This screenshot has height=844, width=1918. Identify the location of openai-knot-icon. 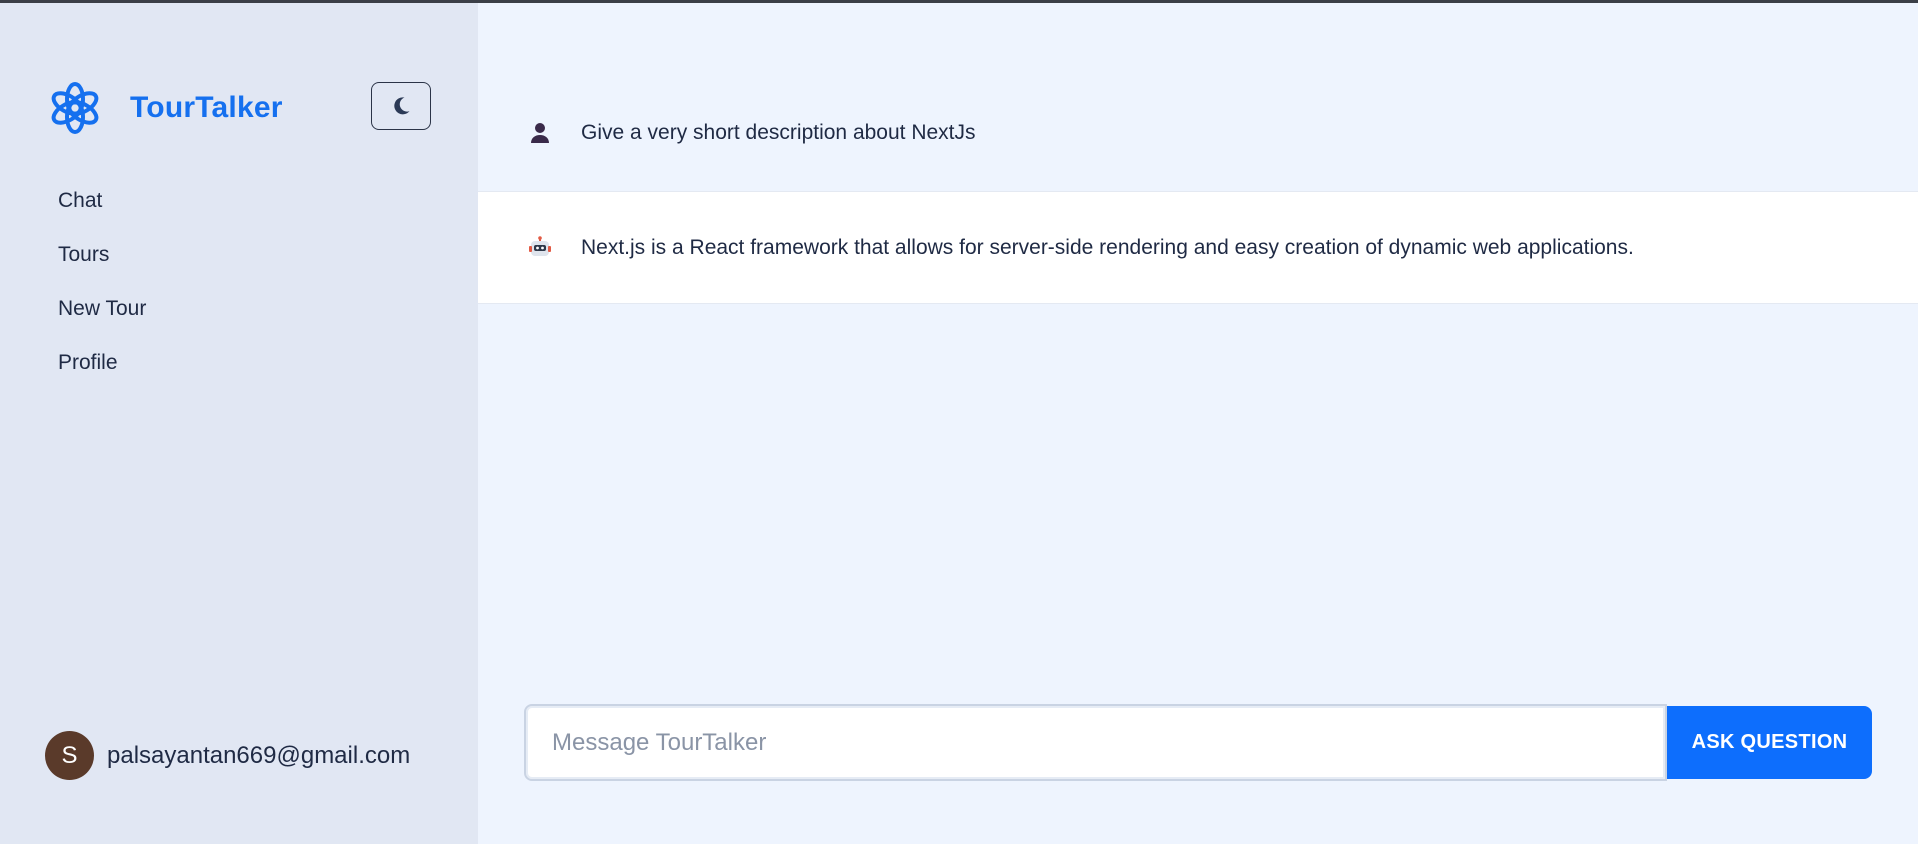
(75, 108).